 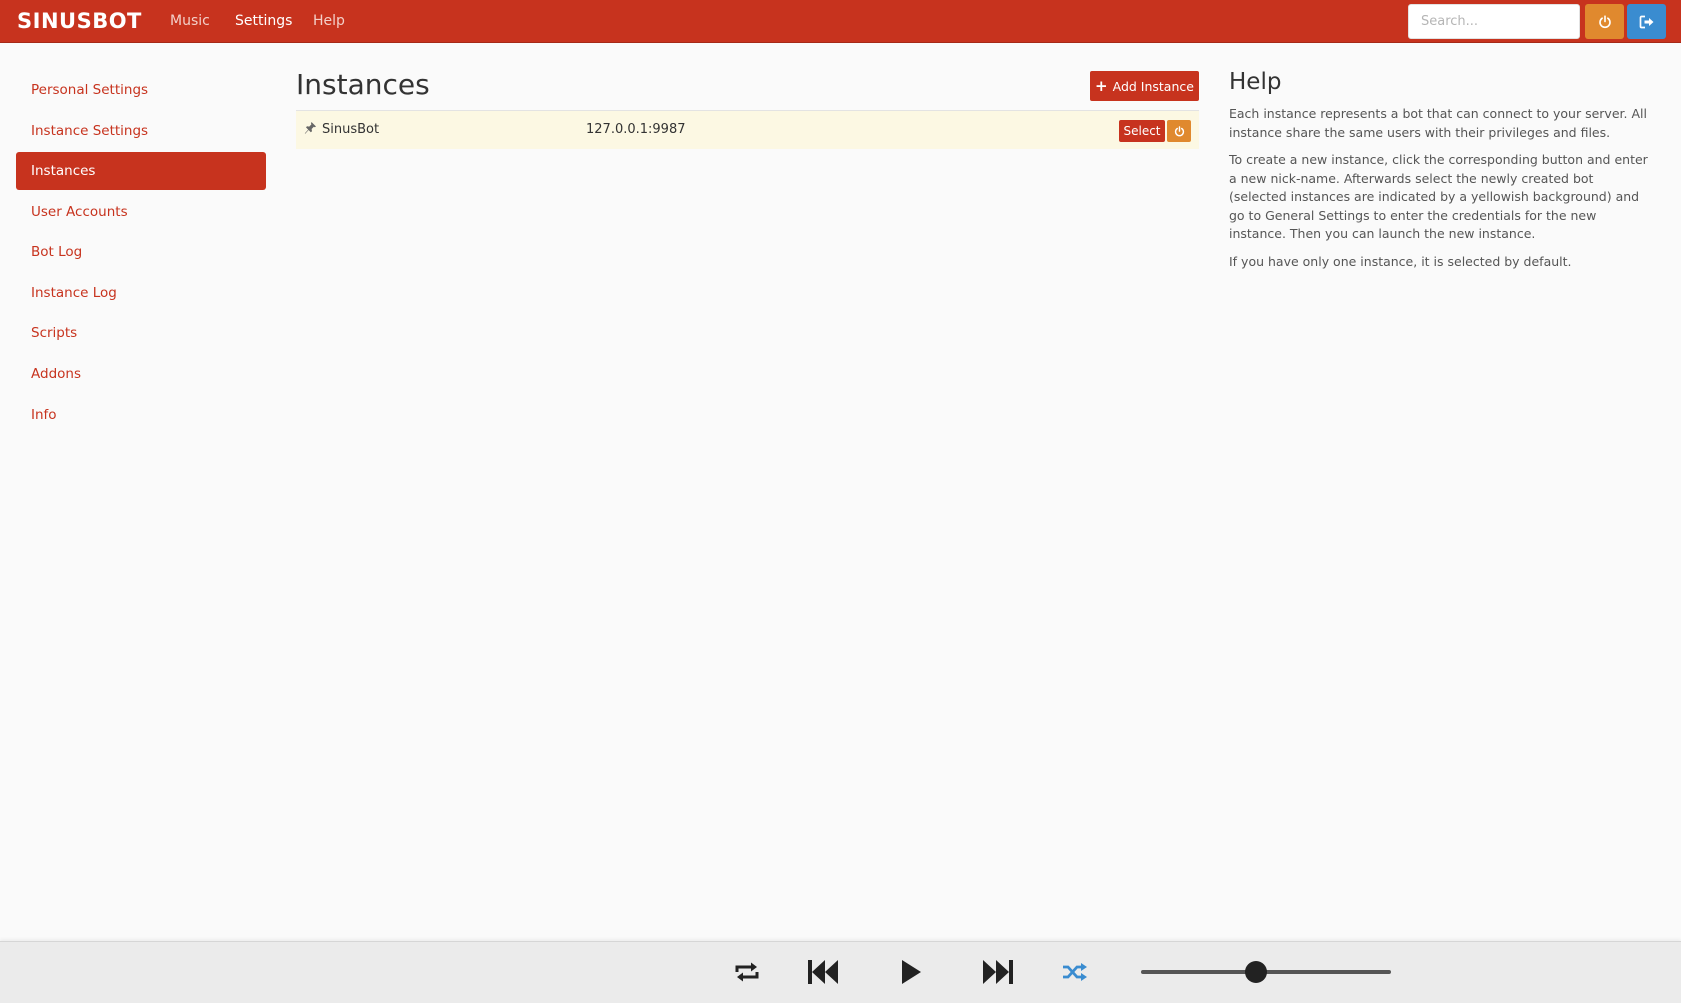 What do you see at coordinates (263, 21) in the screenshot?
I see `nav-link-settings: Settings` at bounding box center [263, 21].